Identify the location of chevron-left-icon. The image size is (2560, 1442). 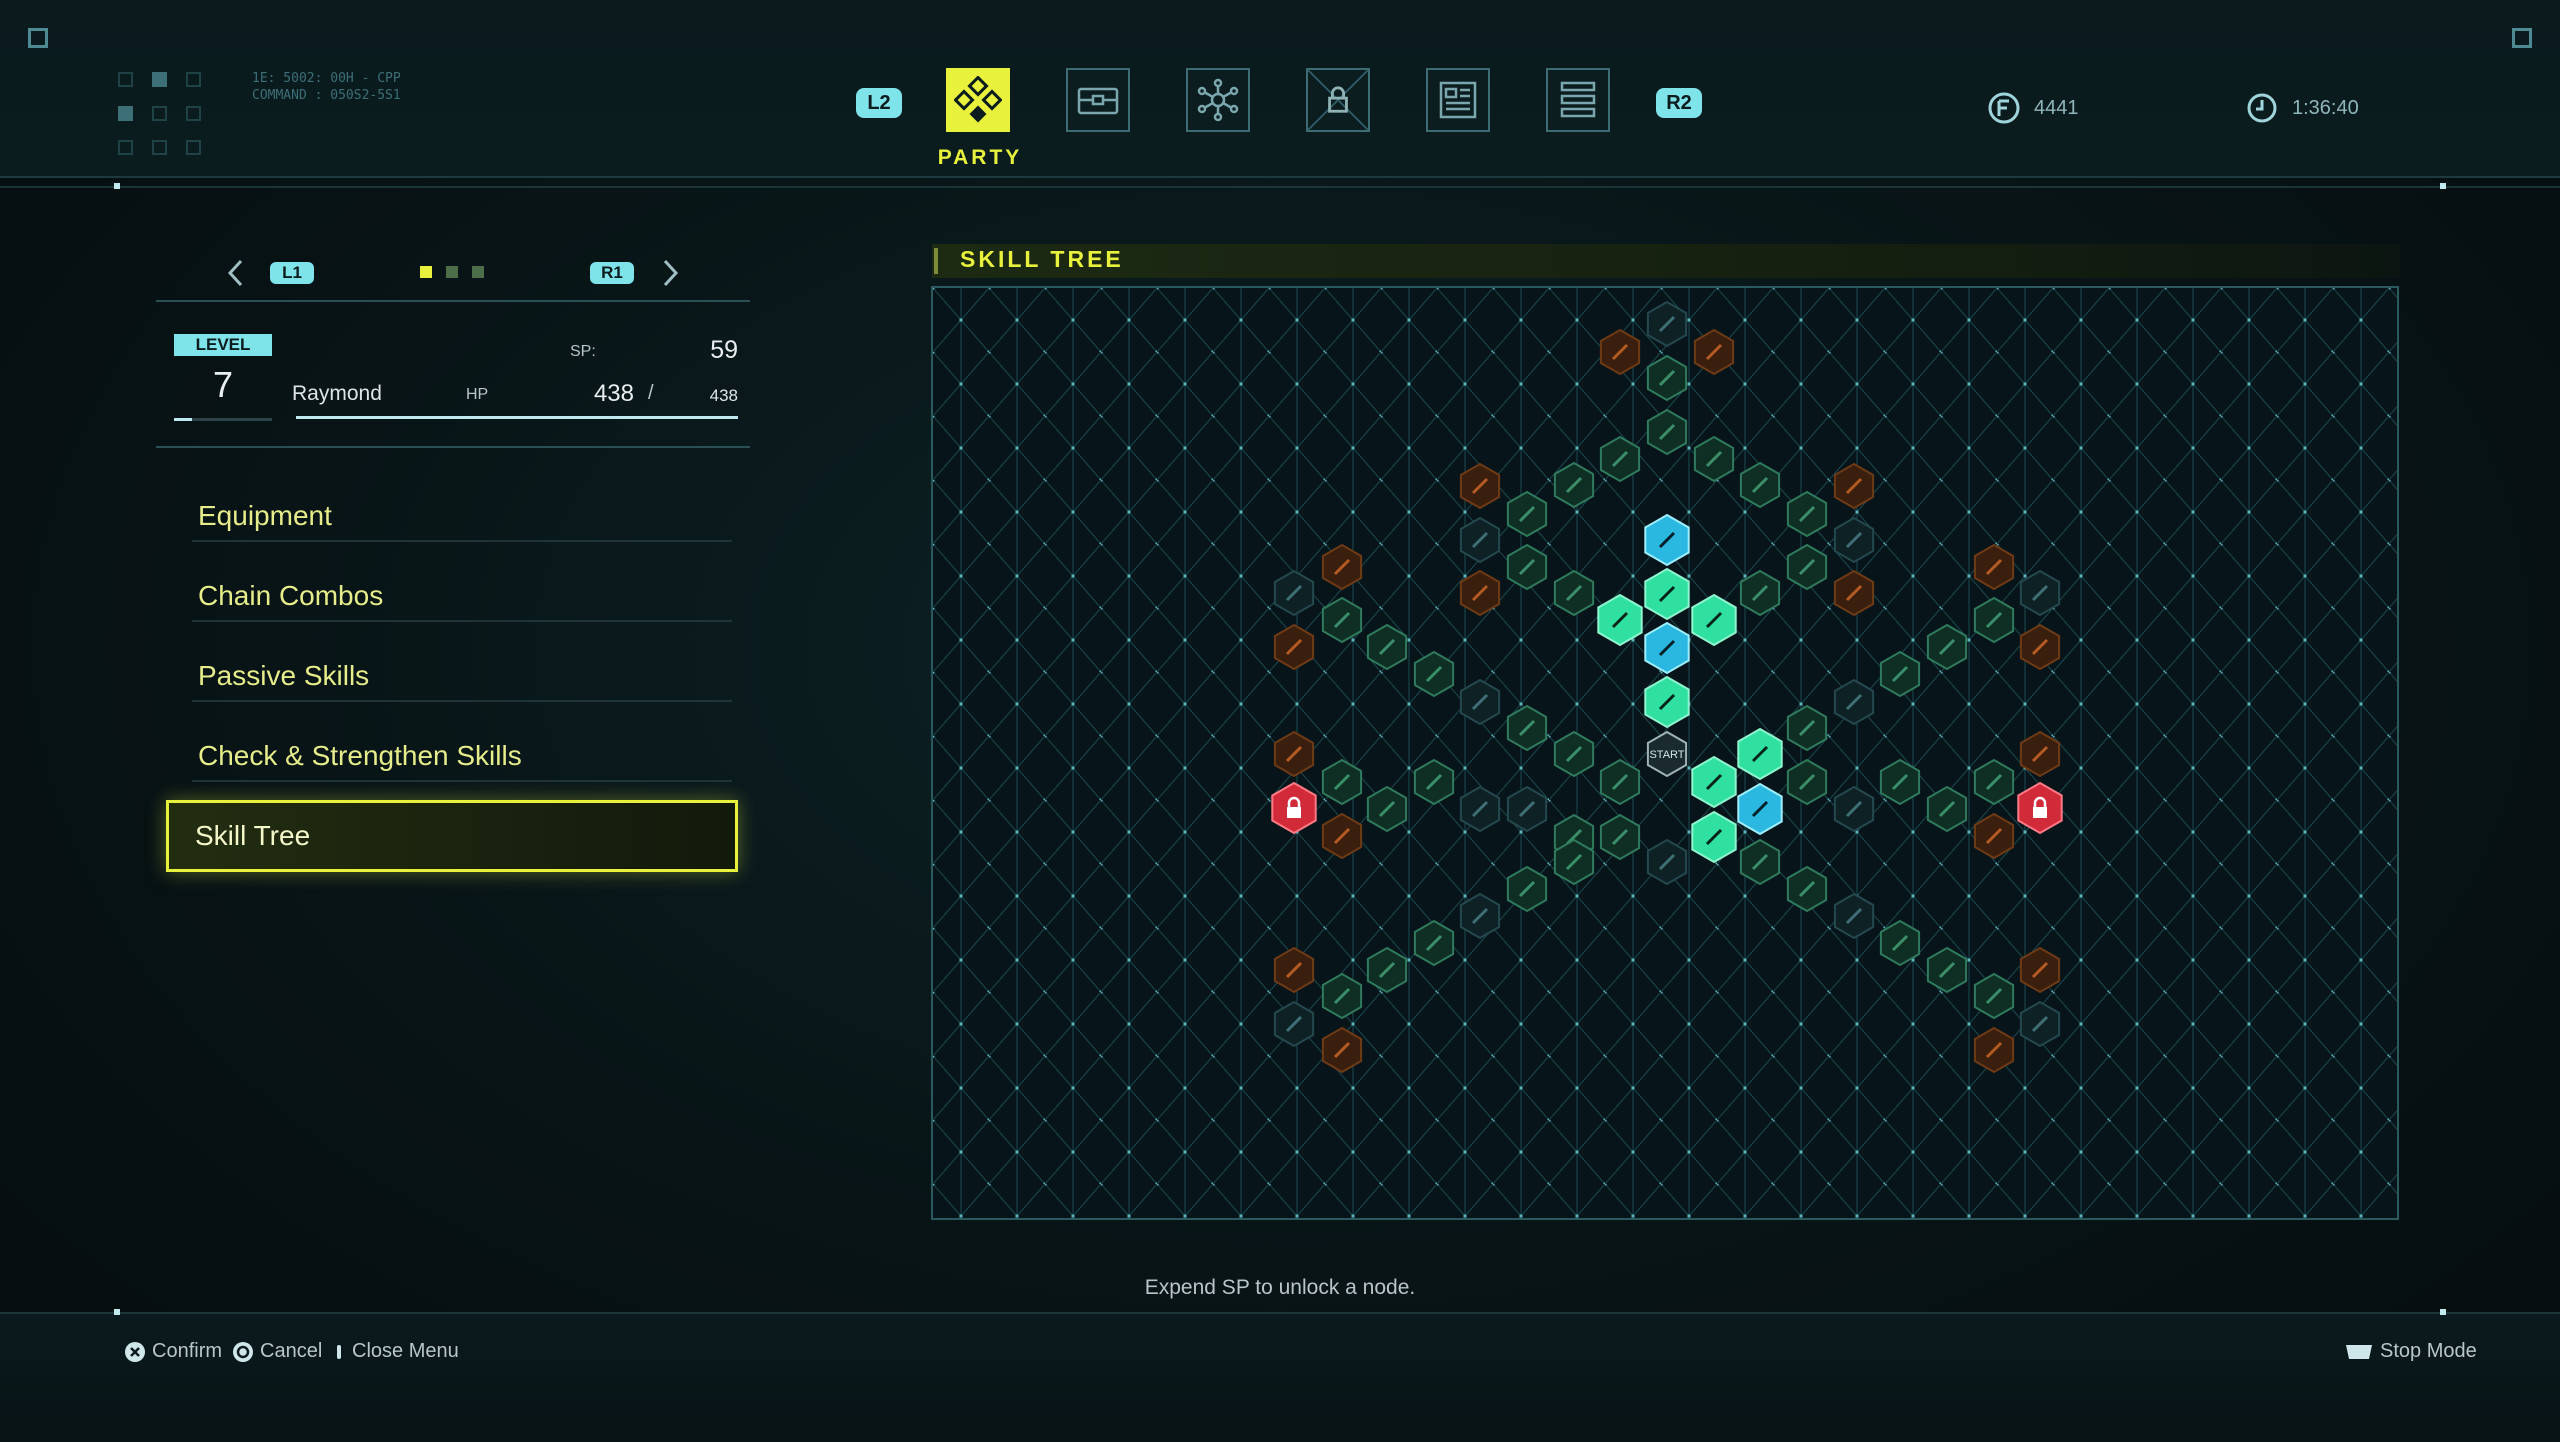
(236, 273).